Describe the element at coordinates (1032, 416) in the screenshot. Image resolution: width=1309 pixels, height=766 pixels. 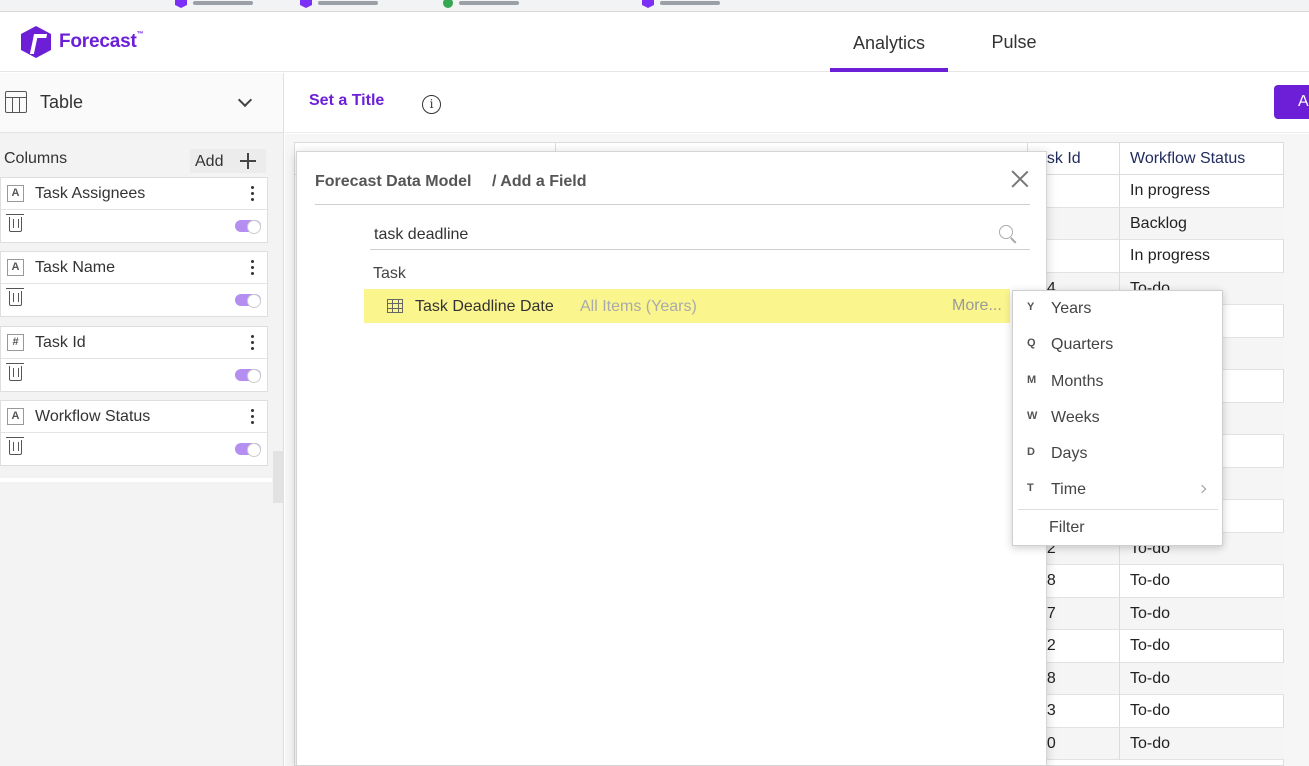
I see `menu-key: W` at that location.